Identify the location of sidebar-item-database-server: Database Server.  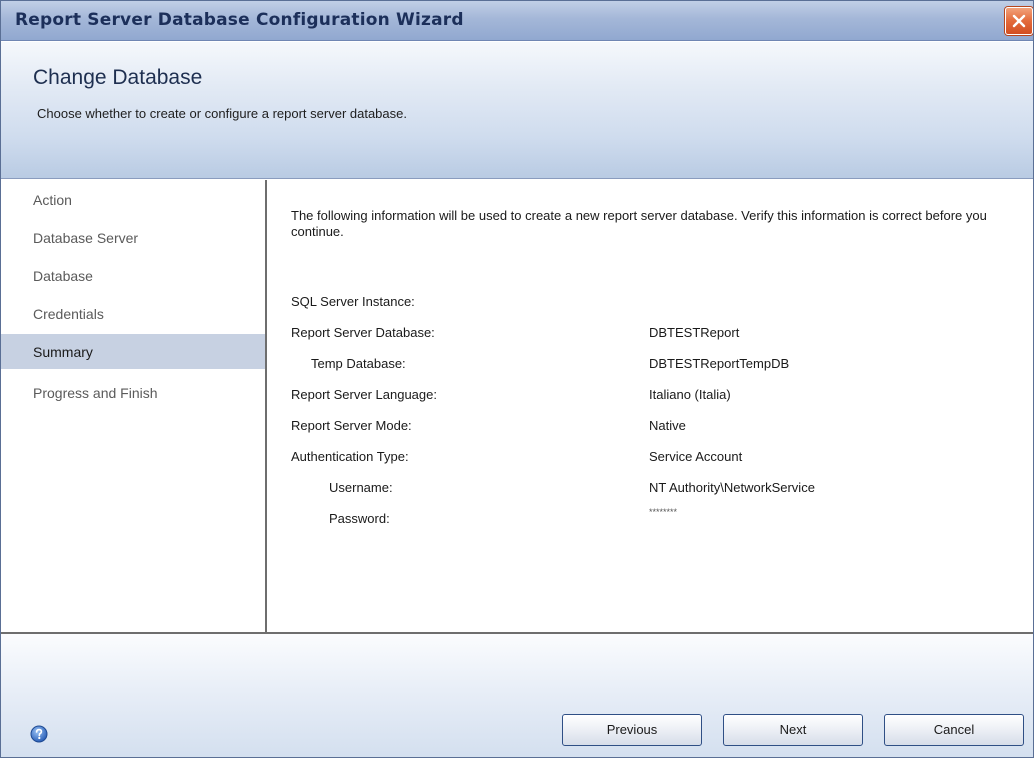
(133, 237).